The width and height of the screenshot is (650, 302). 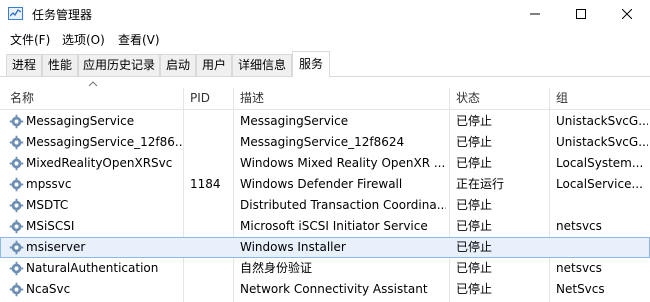 I want to click on minimize-button, so click(x=535, y=14).